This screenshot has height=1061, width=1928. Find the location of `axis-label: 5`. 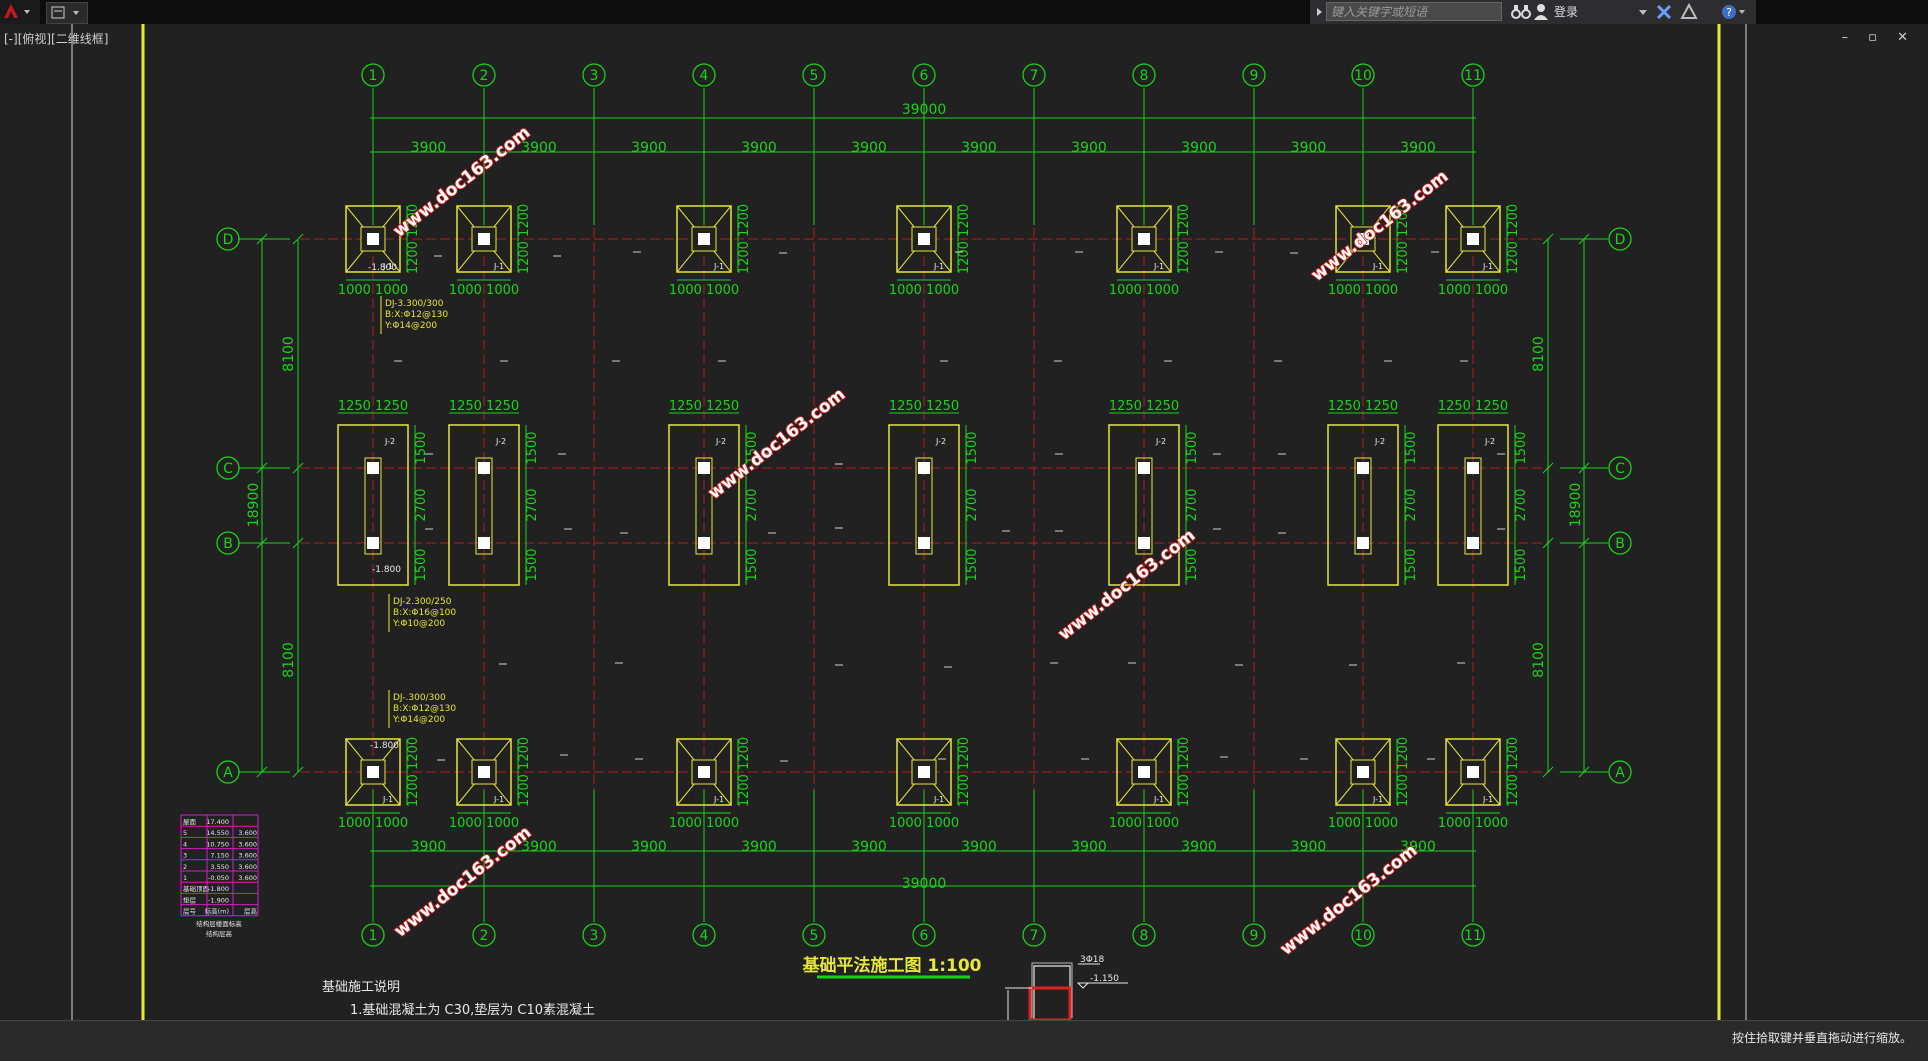

axis-label: 5 is located at coordinates (814, 76).